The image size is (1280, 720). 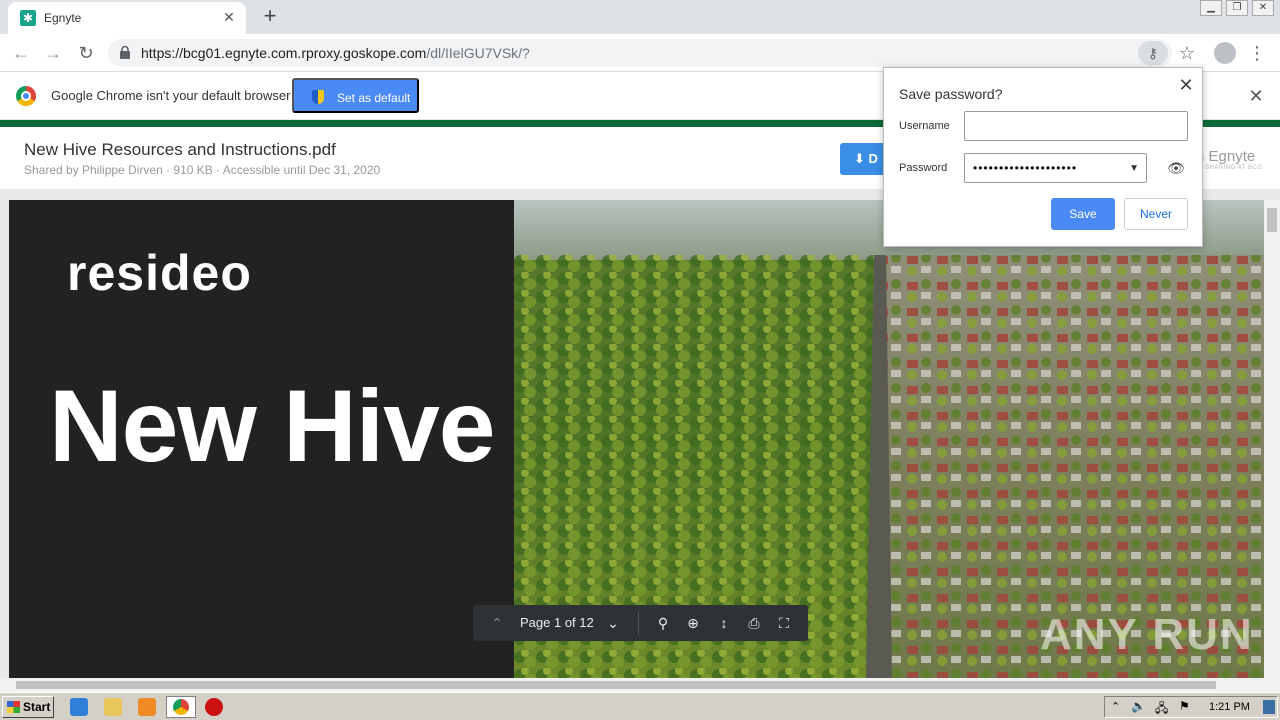 I want to click on anyrun-watermark: ANY RUN, so click(x=1147, y=634).